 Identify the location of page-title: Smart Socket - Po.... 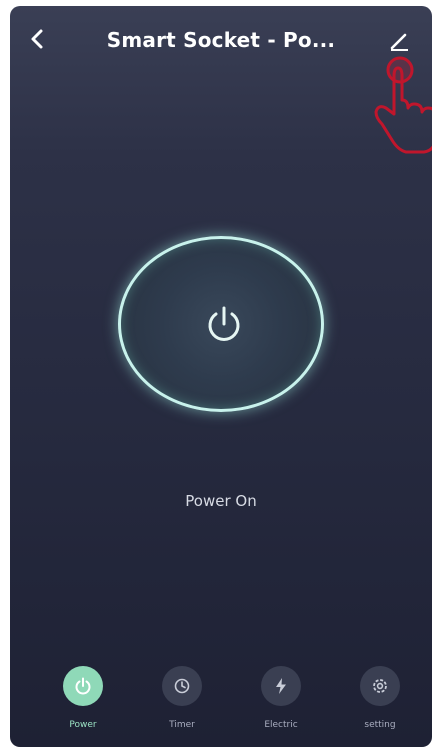
(221, 40).